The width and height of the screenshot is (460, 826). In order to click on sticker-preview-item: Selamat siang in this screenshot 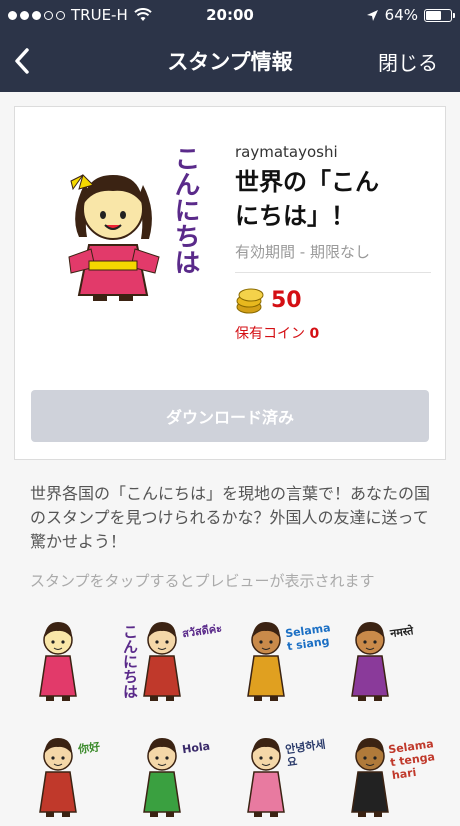, I will do `click(284, 658)`.